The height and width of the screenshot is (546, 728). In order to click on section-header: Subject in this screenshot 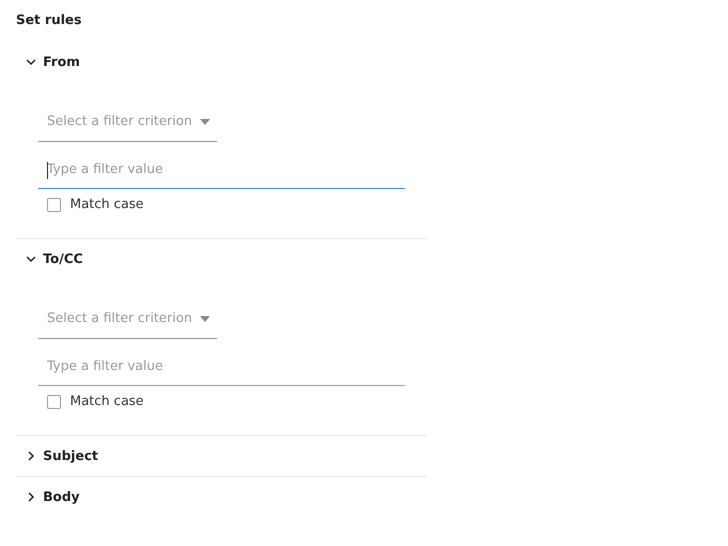, I will do `click(57, 456)`.